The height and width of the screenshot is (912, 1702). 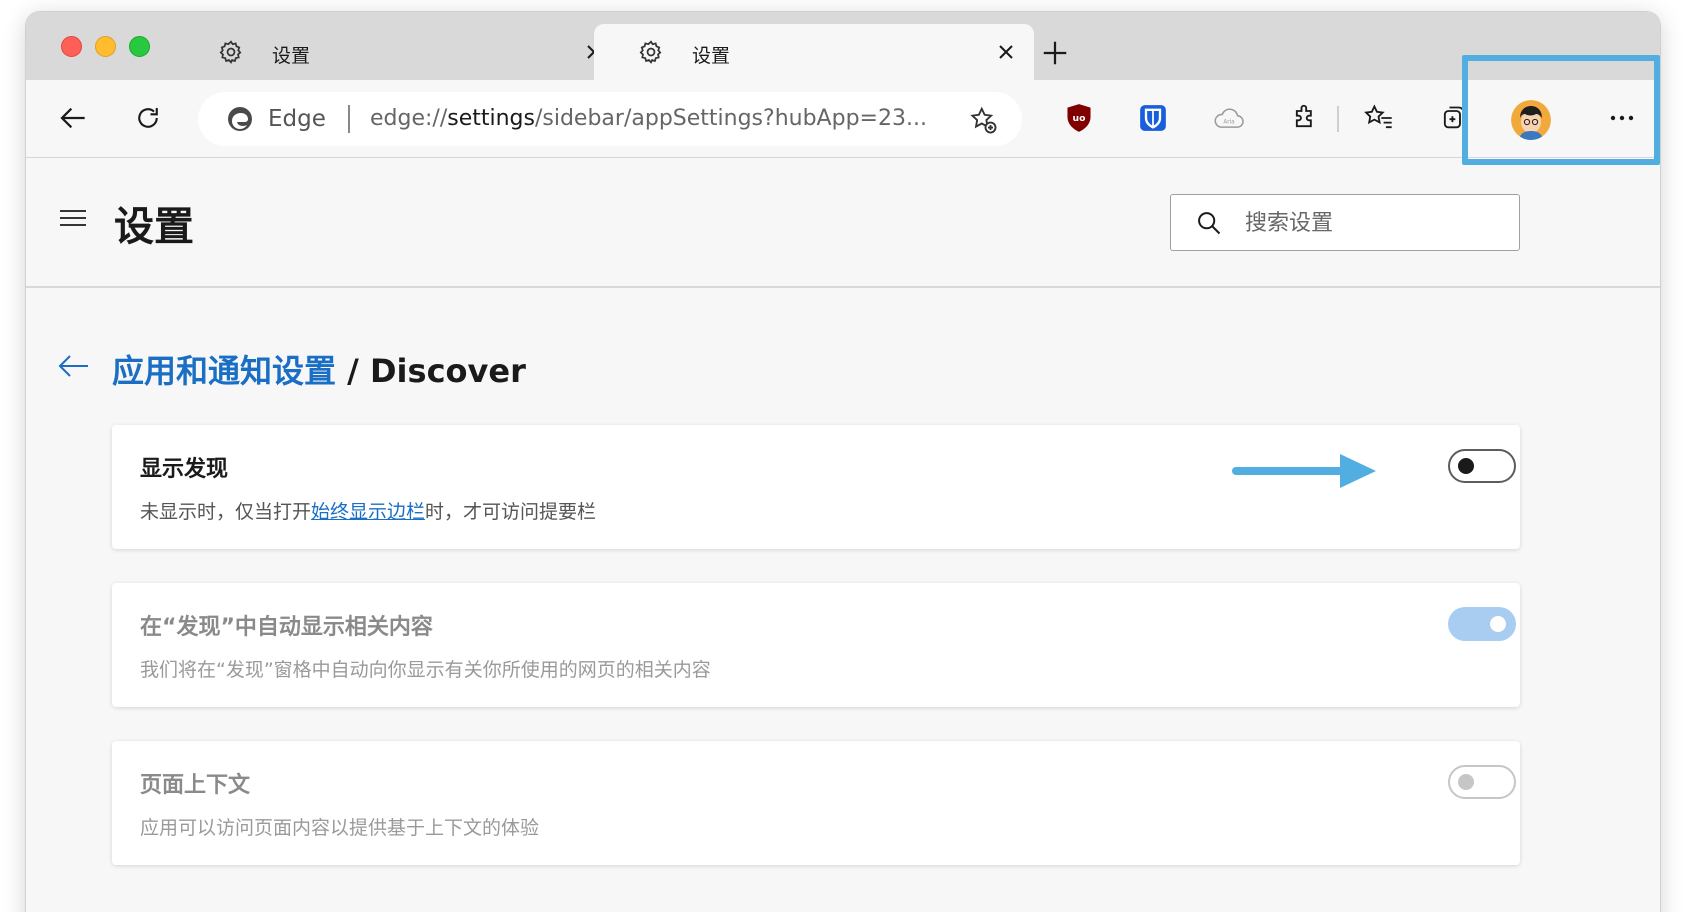 What do you see at coordinates (184, 469) in the screenshot?
I see `setting-title: 显示发现` at bounding box center [184, 469].